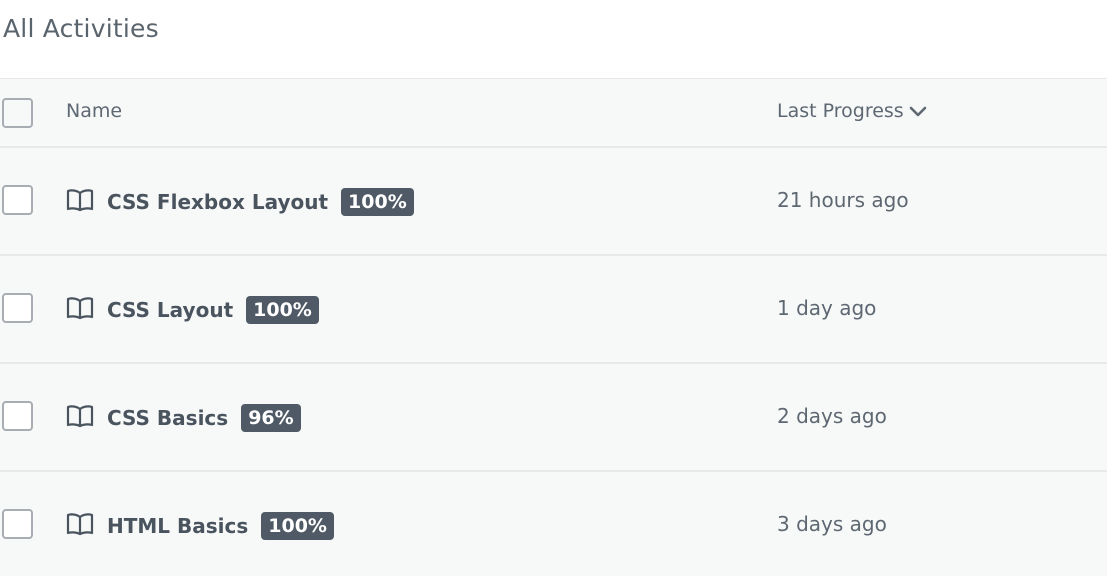 This screenshot has height=576, width=1107. I want to click on activity-title-link: CSS Layout, so click(170, 310).